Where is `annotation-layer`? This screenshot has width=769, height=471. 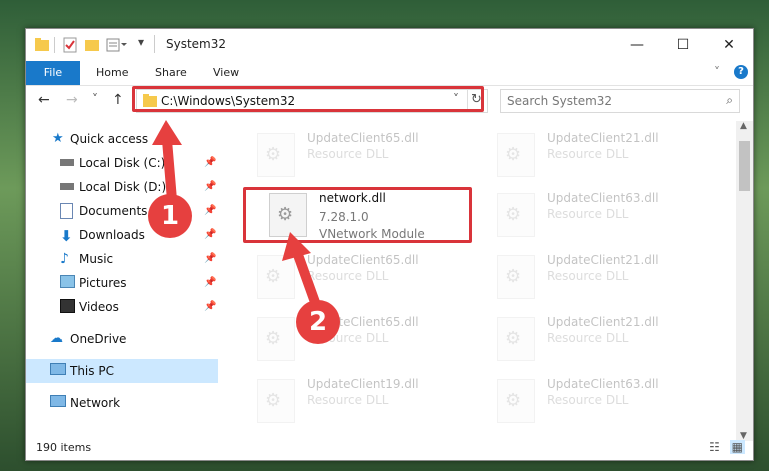 annotation-layer is located at coordinates (236, 215).